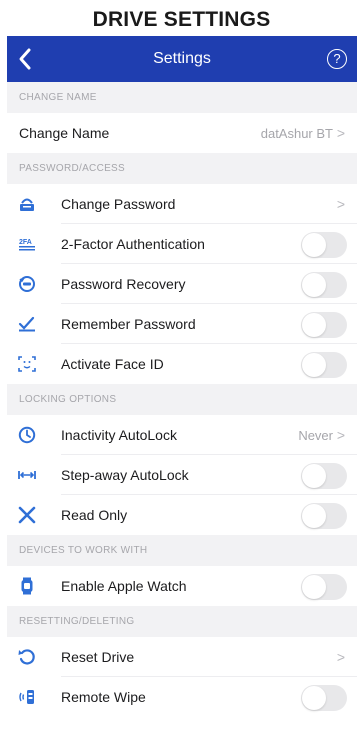 The height and width of the screenshot is (734, 363). I want to click on read-only-row: Read Only, so click(182, 515).